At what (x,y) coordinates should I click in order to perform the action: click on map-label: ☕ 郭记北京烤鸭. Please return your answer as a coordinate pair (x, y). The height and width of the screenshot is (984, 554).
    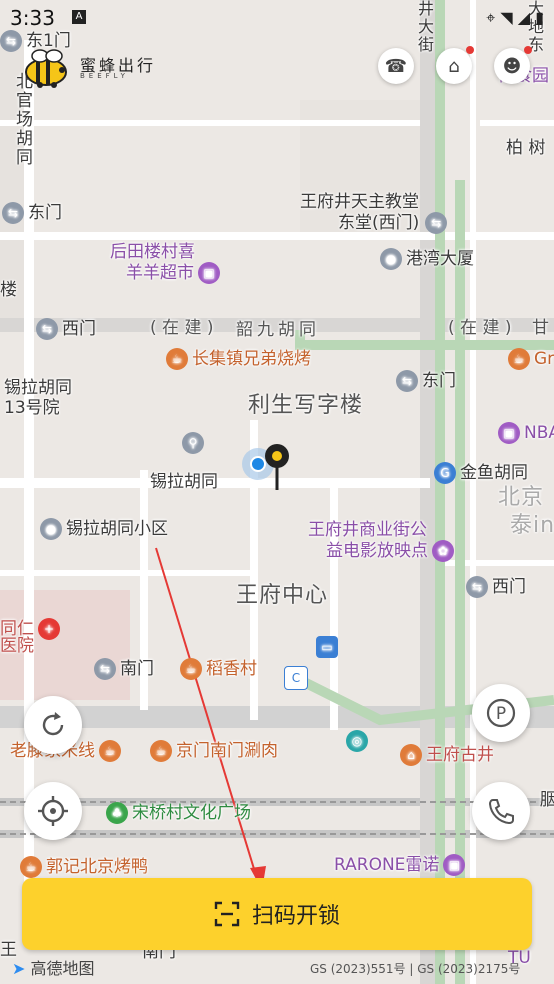
    Looking at the image, I should click on (84, 867).